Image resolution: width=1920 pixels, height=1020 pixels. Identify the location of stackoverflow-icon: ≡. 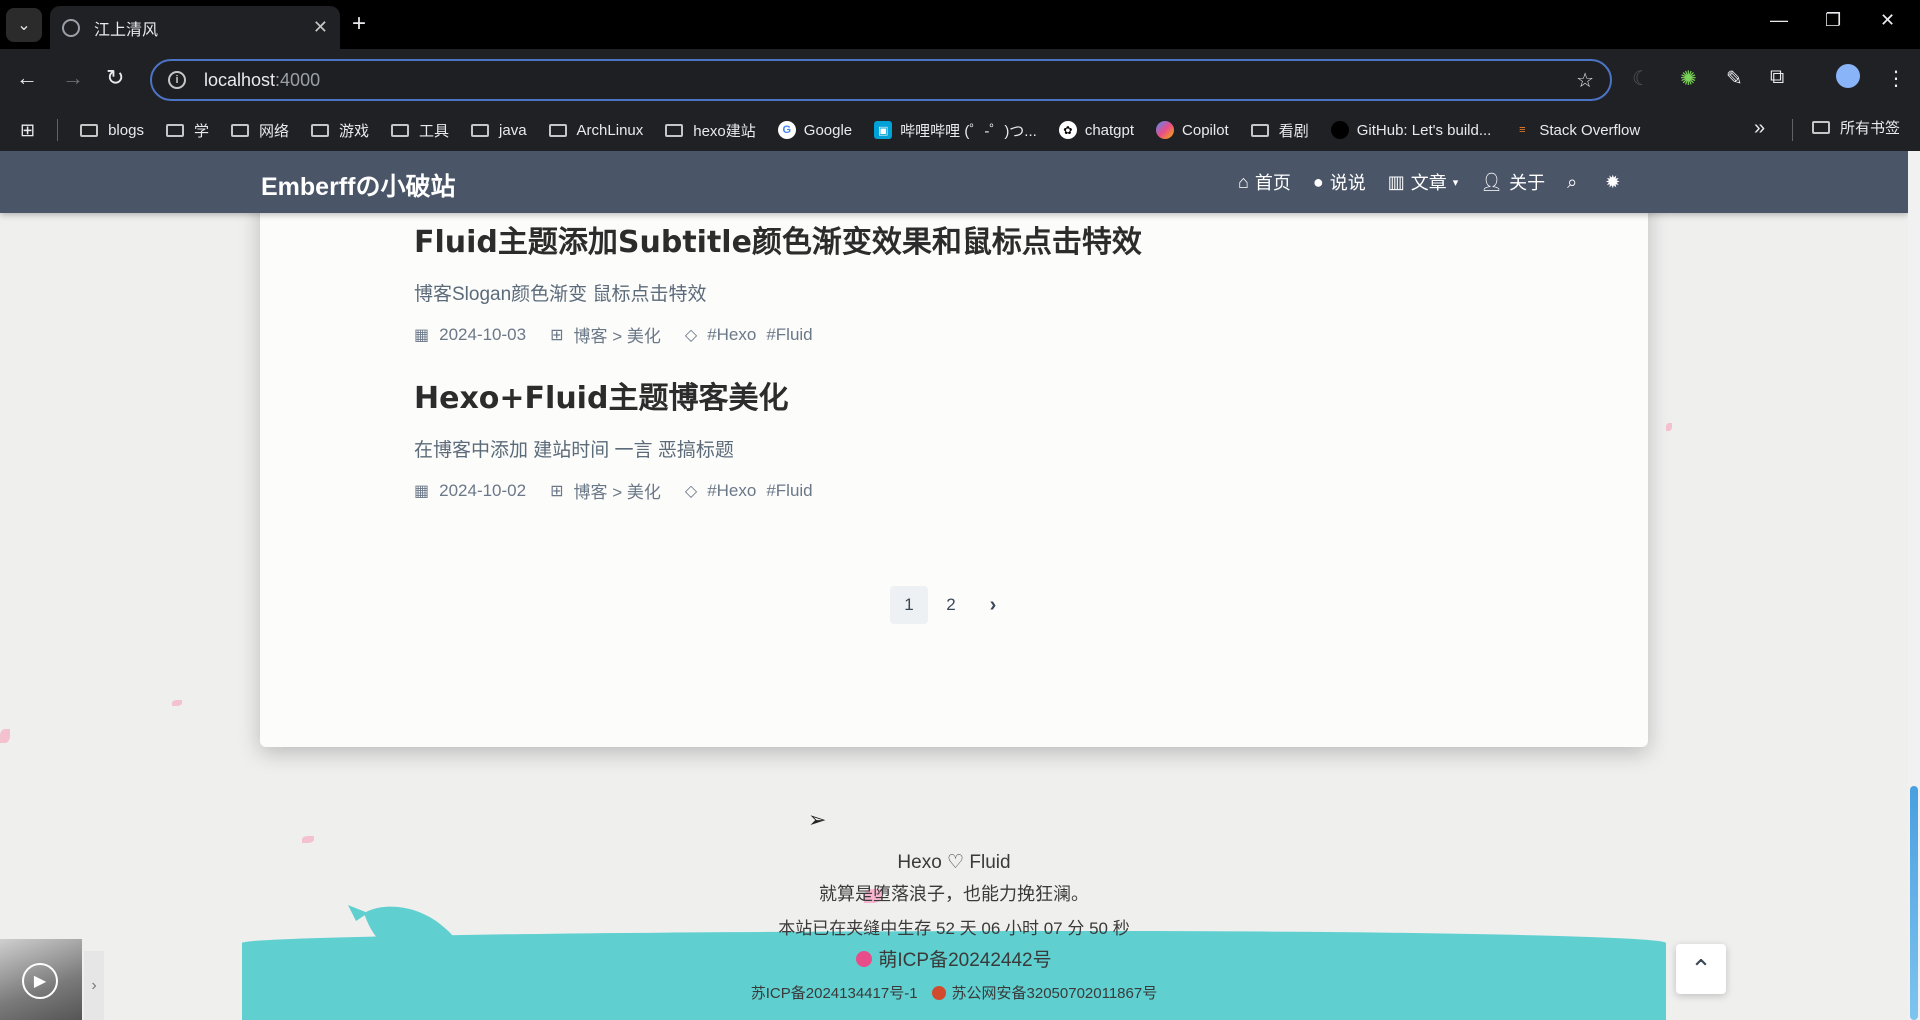
(1522, 130).